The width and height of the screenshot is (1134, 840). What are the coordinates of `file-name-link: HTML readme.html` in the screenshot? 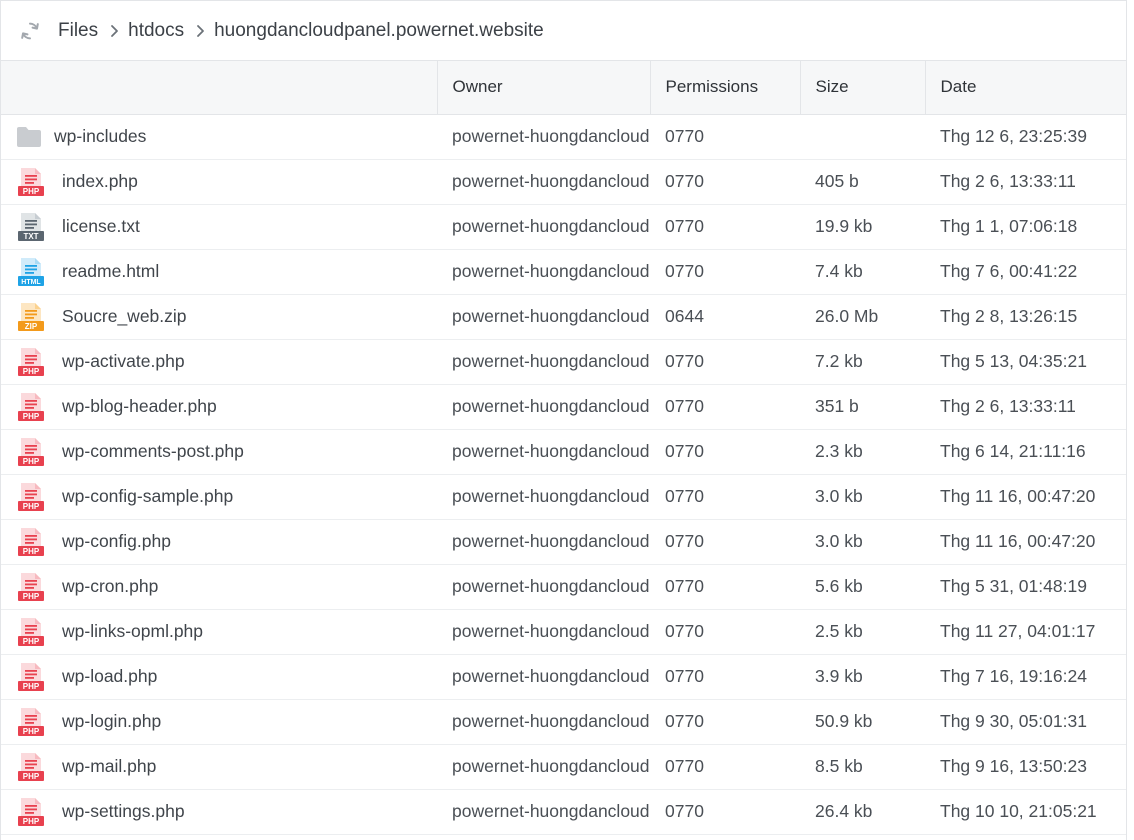 It's located at (226, 272).